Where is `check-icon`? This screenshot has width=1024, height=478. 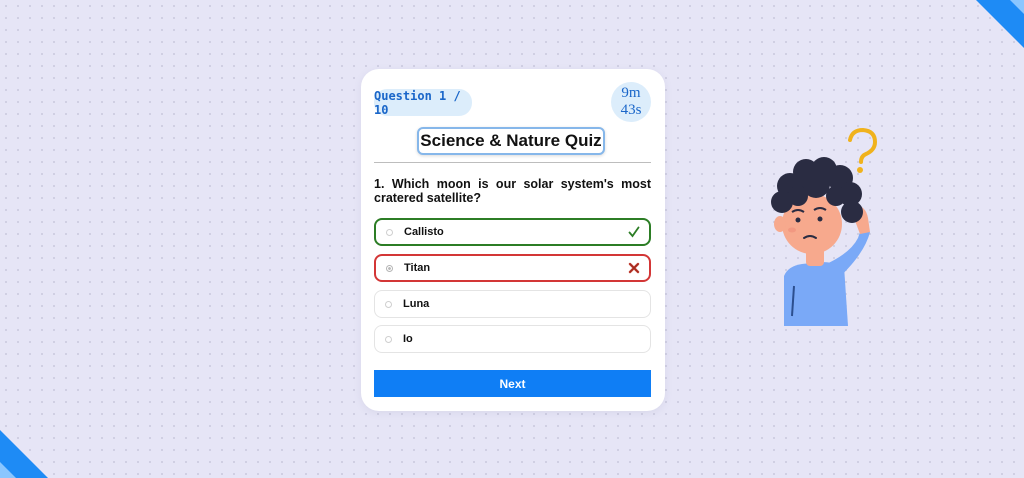 check-icon is located at coordinates (634, 232).